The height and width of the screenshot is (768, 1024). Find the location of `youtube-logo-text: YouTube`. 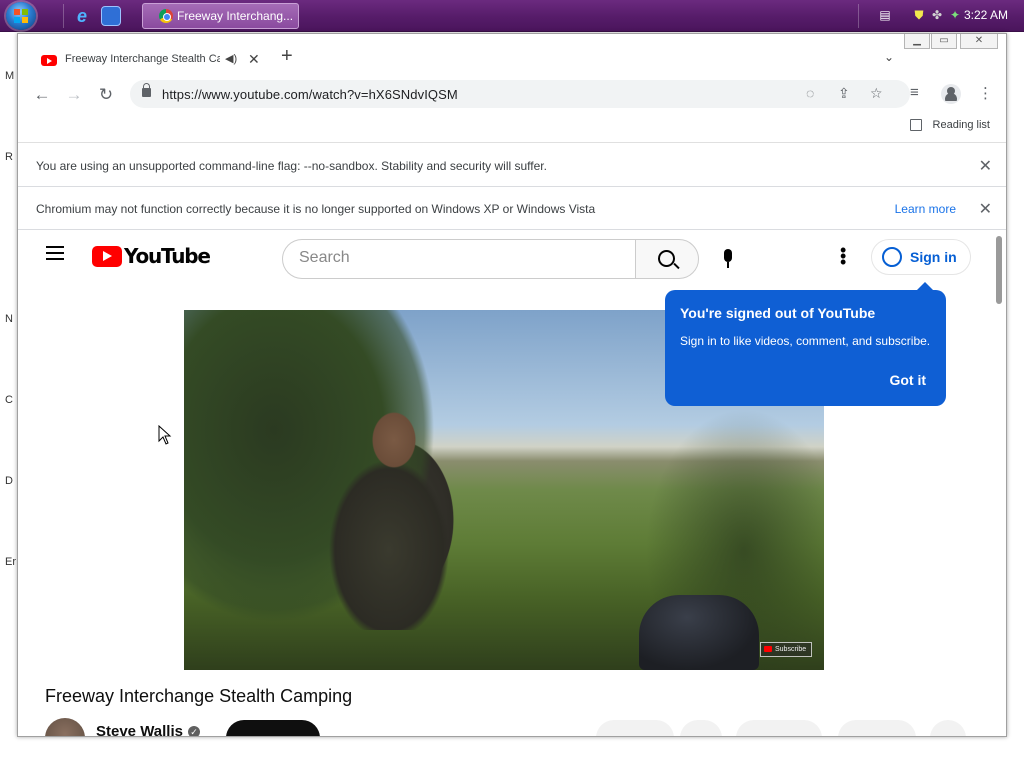

youtube-logo-text: YouTube is located at coordinates (167, 256).